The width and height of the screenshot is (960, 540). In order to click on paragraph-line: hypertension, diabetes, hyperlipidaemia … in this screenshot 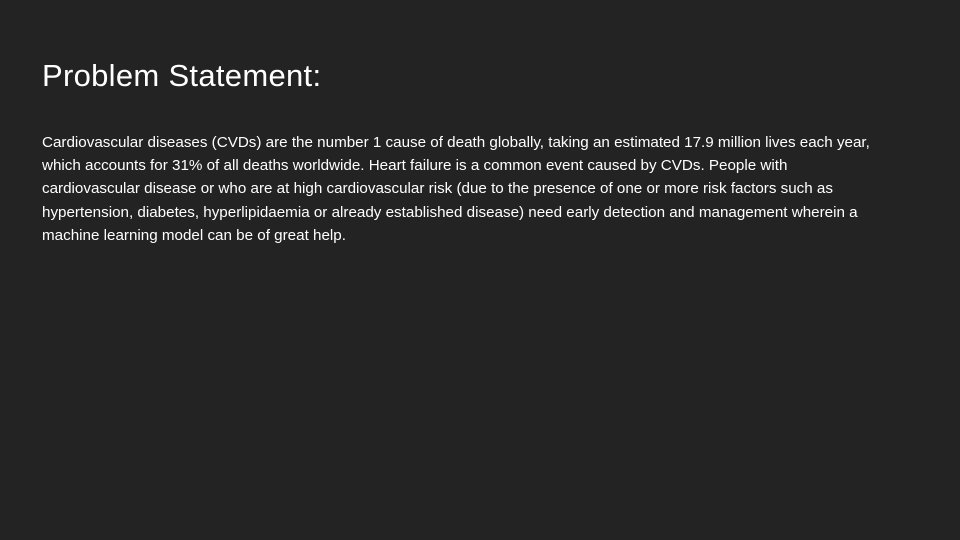, I will do `click(450, 212)`.